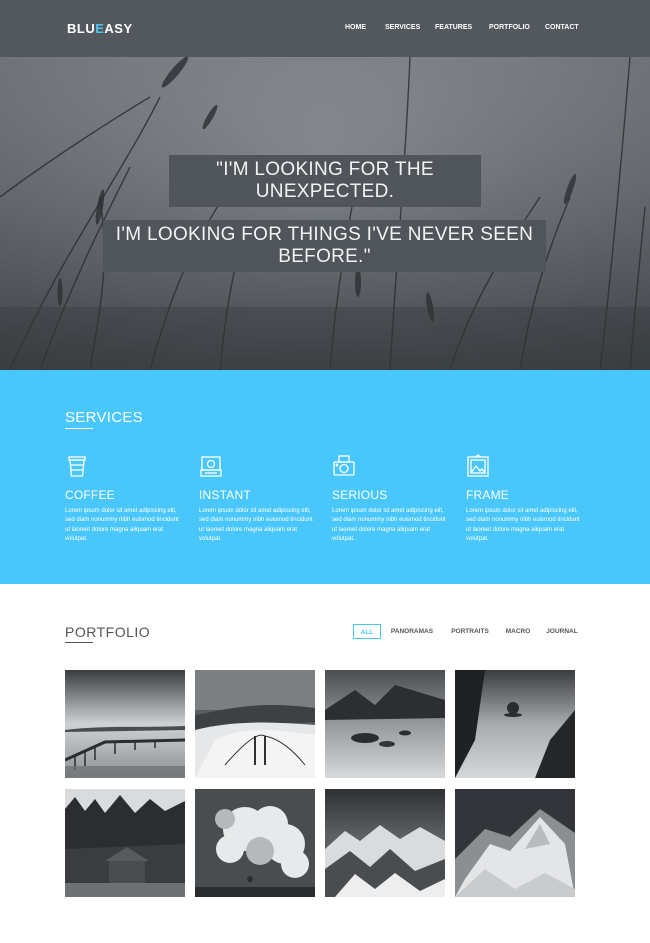 This screenshot has height=943, width=650. Describe the element at coordinates (118, 28) in the screenshot. I see `logo-text-suffix: ASY` at that location.